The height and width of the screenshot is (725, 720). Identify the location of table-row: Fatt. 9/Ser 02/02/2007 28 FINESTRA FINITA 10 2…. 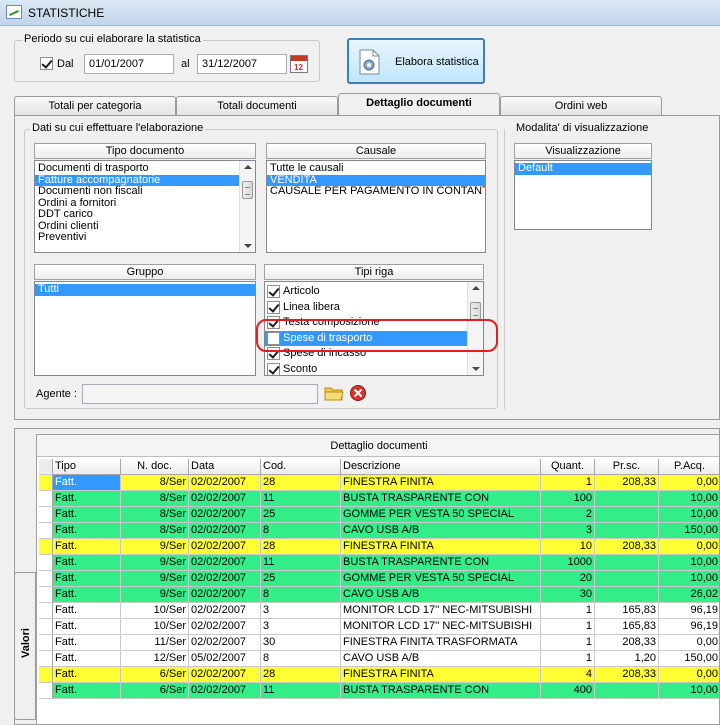
(379, 547).